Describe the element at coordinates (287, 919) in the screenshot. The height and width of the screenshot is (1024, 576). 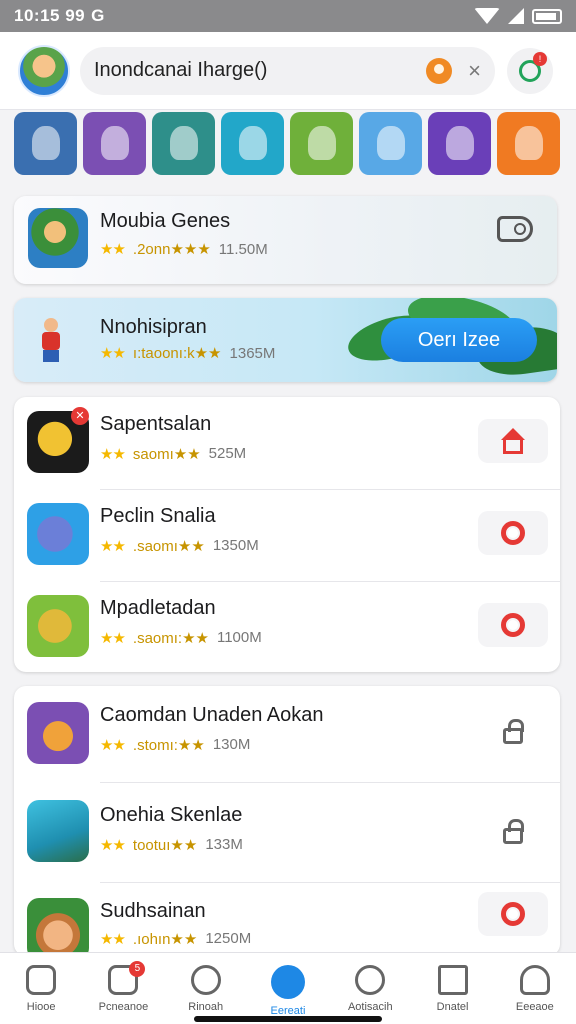
I see `list-item: Sudhsainan ★★ .ıohın★★ 1250M` at that location.